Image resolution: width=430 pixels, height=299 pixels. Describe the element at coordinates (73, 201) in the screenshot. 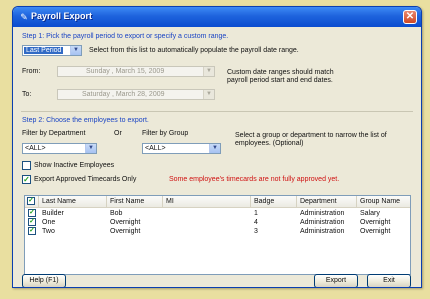

I see `column-header-last-name: Last Name` at that location.